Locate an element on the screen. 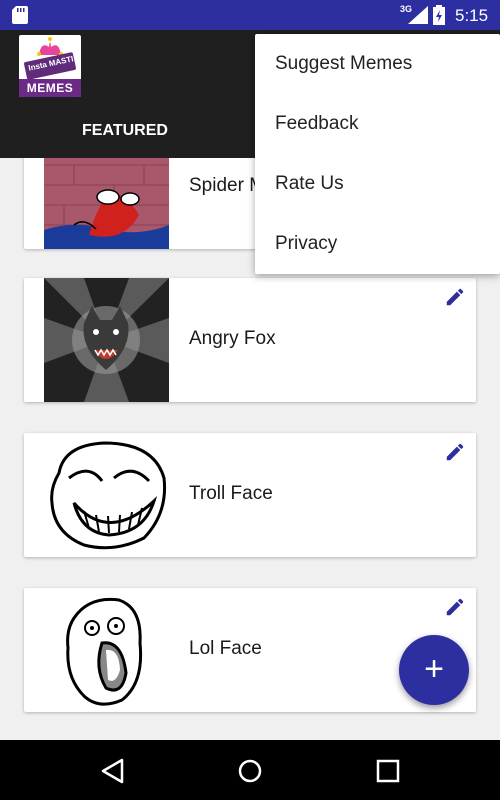 This screenshot has height=800, width=500. home-icon is located at coordinates (250, 771).